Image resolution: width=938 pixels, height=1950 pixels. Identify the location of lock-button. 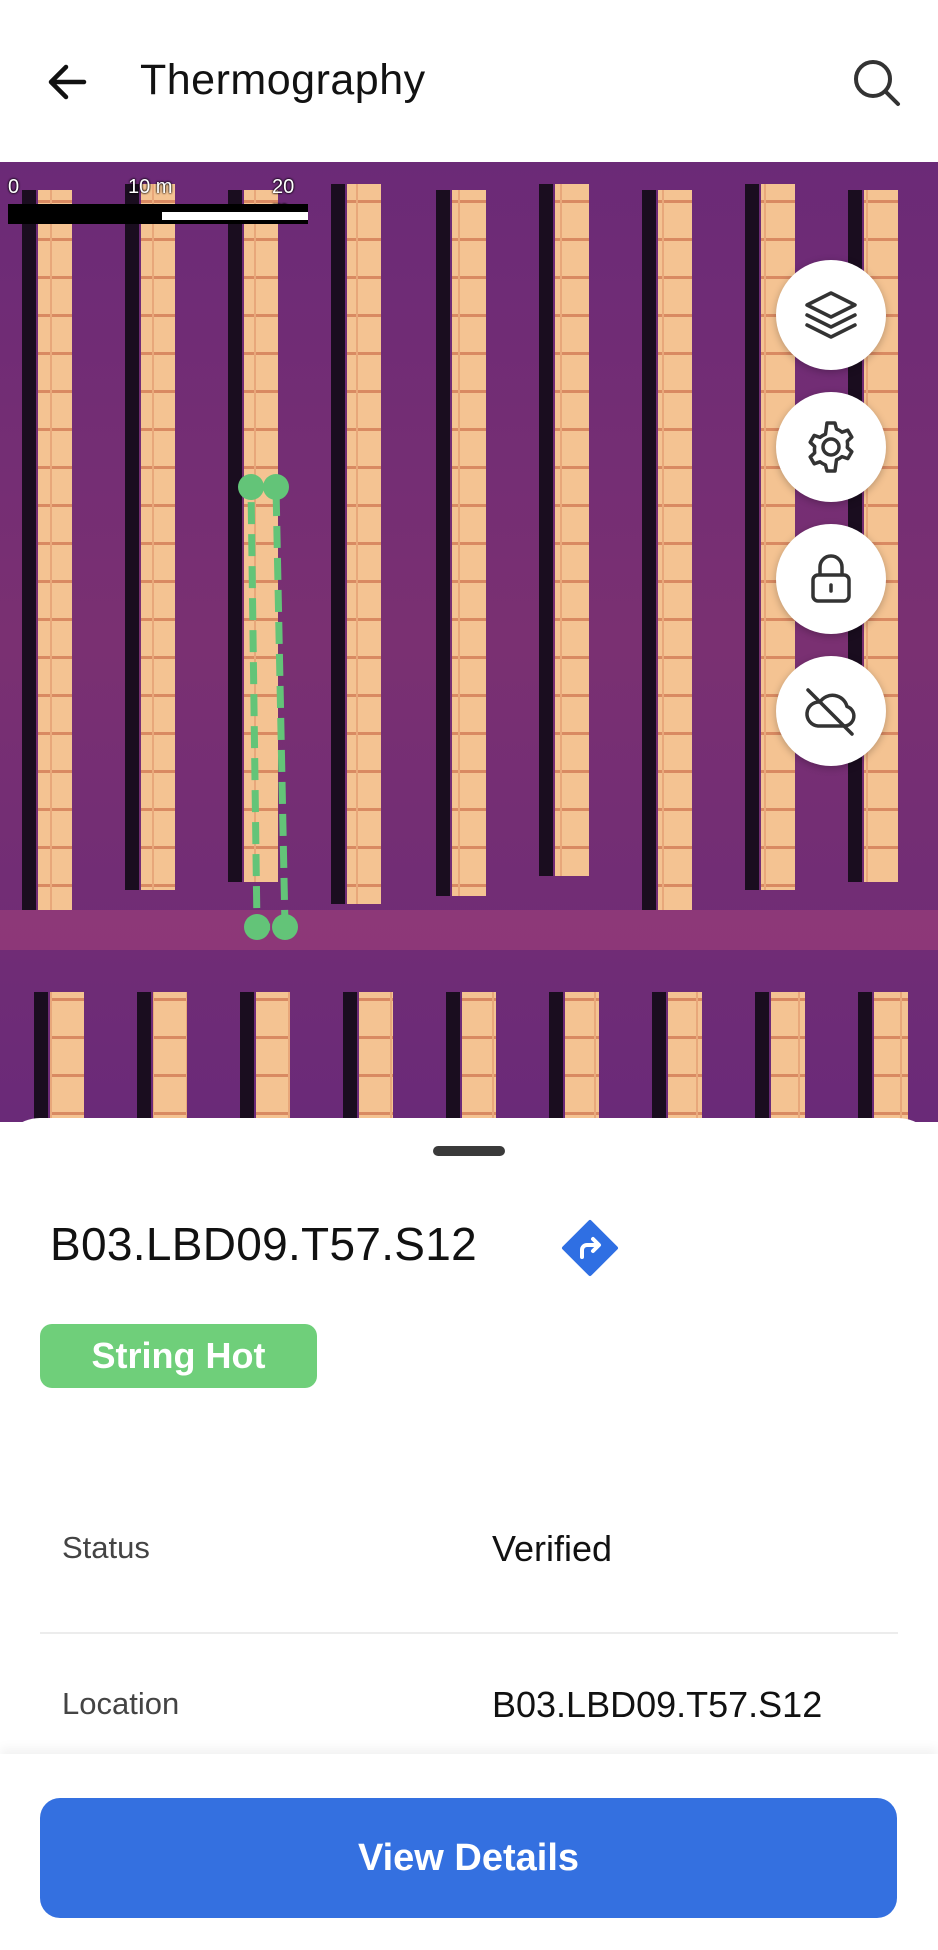
(831, 579).